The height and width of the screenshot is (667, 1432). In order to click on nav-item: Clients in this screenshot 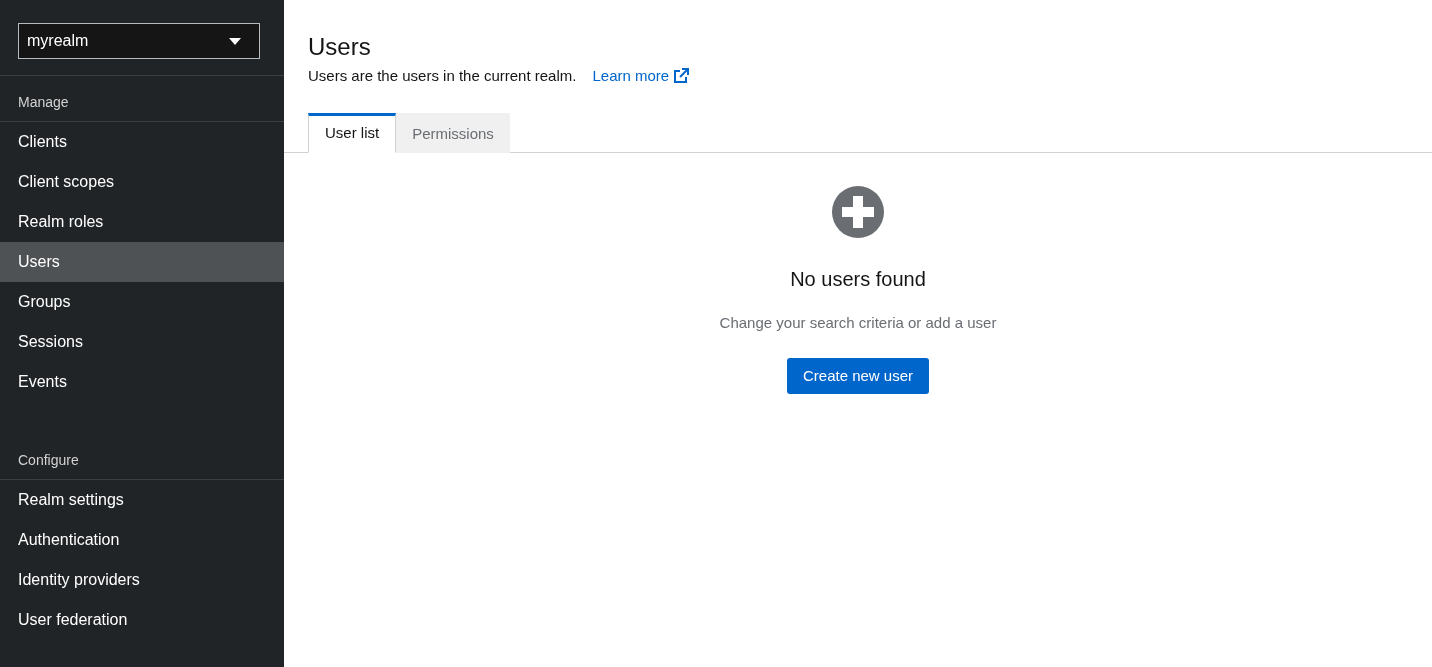, I will do `click(142, 142)`.